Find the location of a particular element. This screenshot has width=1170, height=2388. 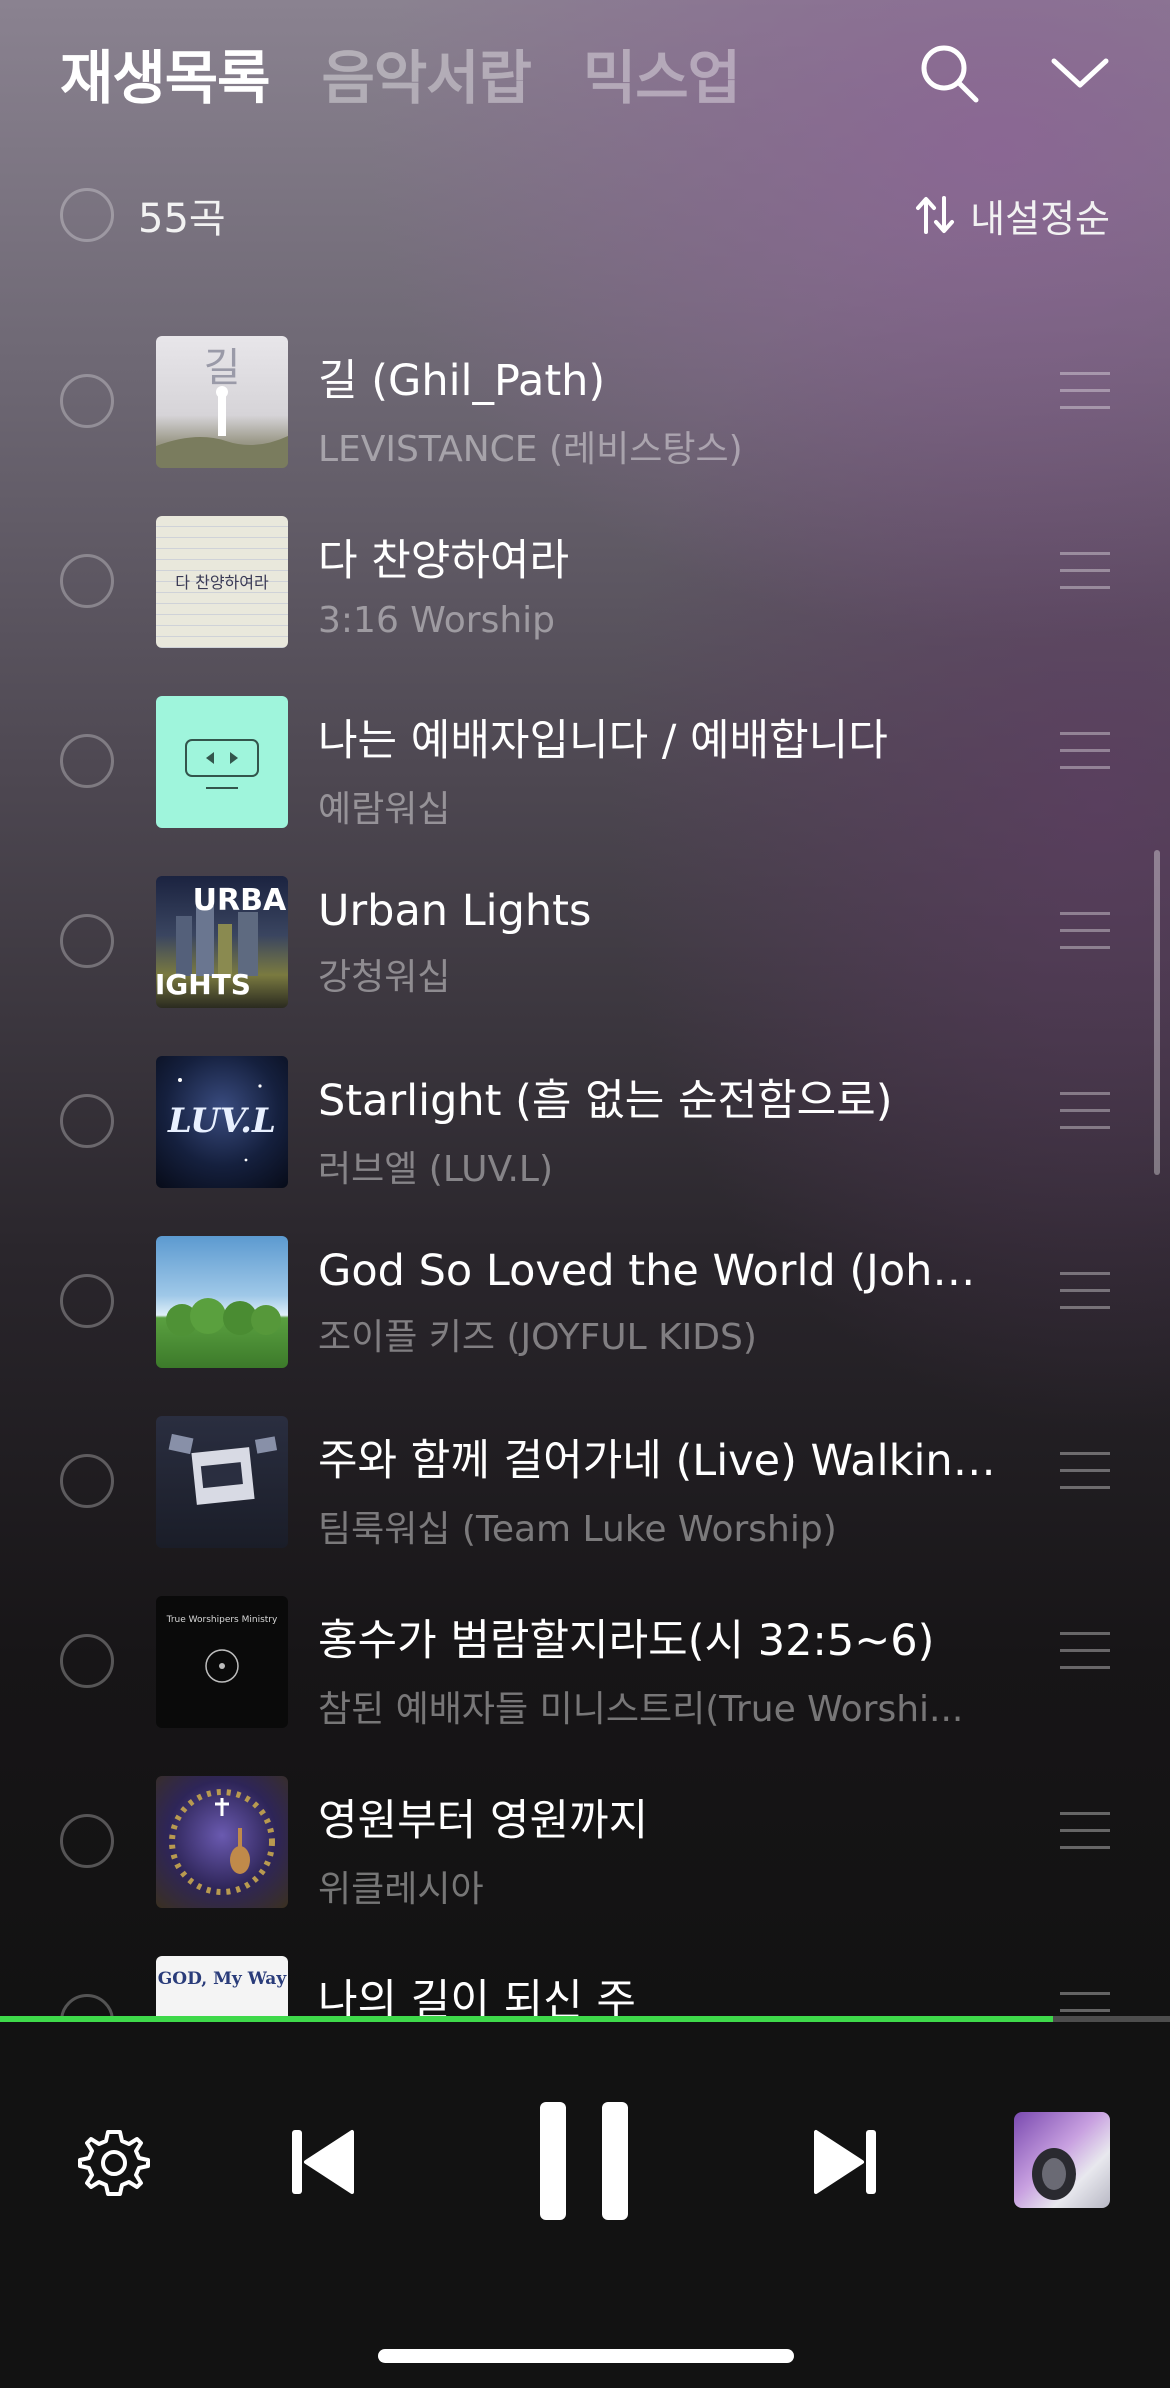

track-title: 나는 예배자입니다 / 예배합니다 is located at coordinates (603, 741).